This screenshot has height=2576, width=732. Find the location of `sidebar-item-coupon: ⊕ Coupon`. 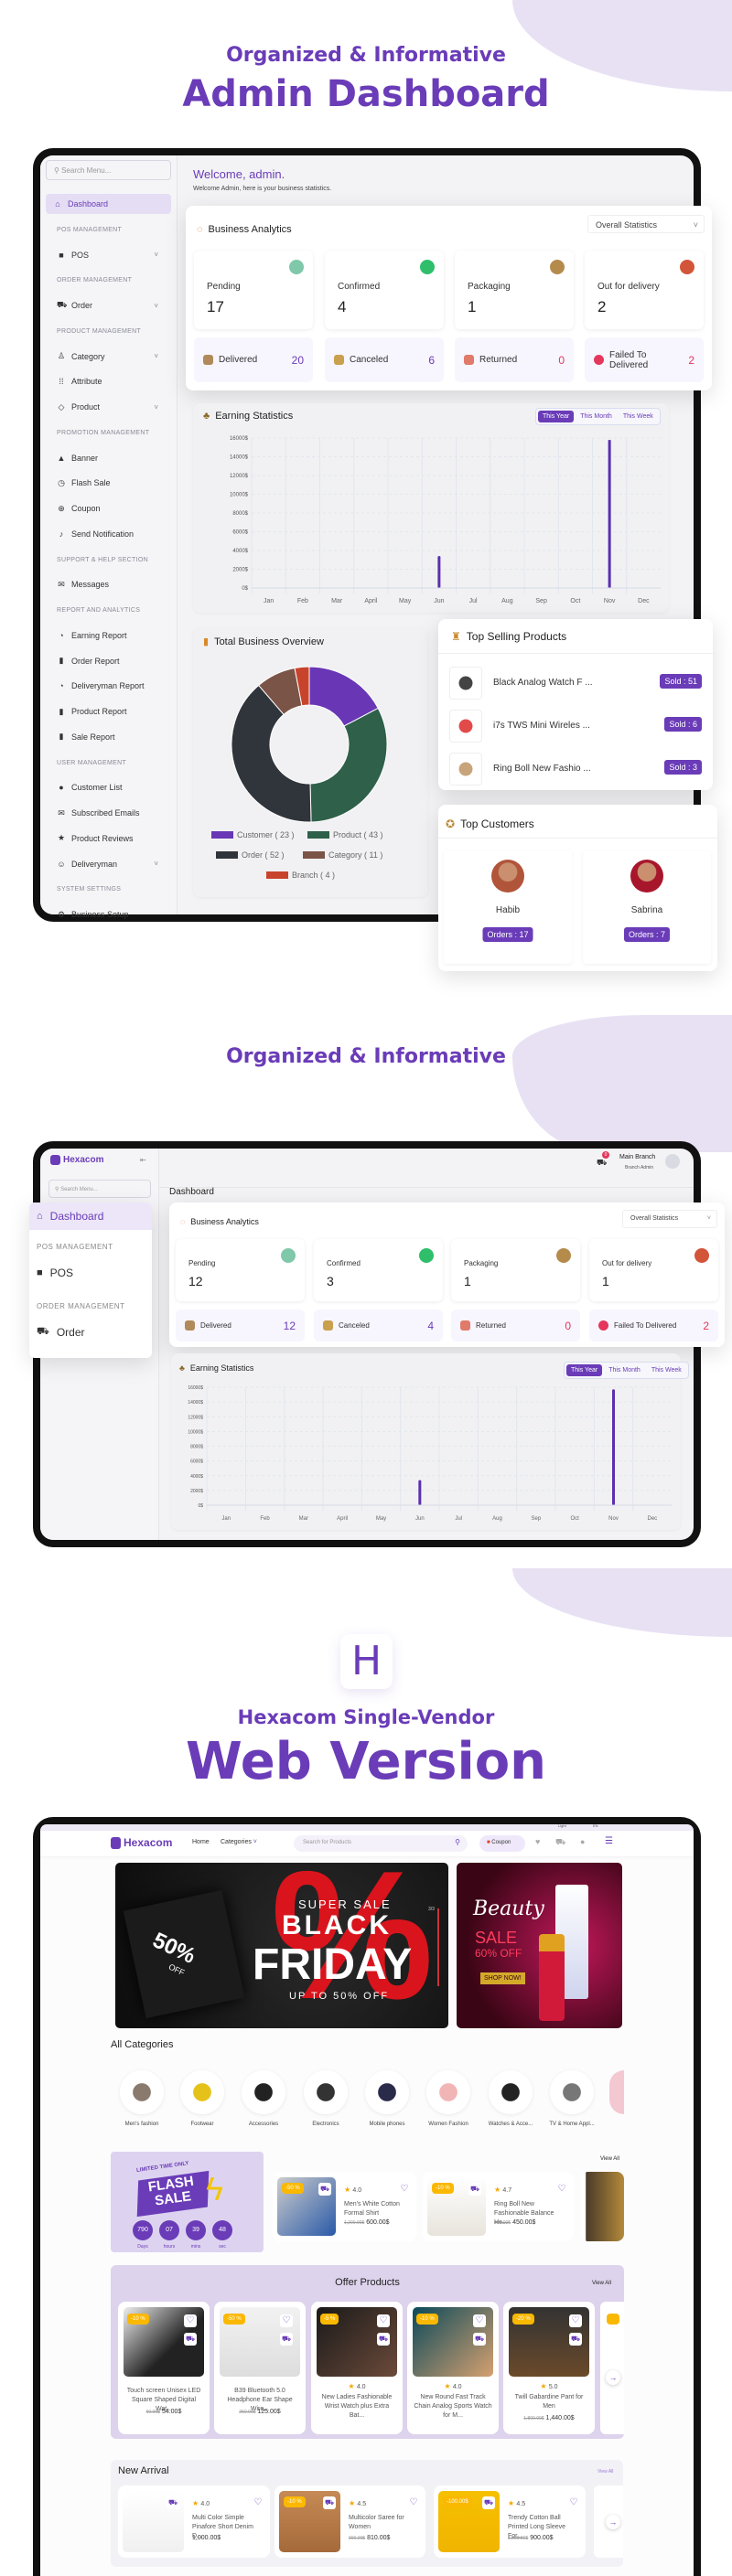

sidebar-item-coupon: ⊕ Coupon is located at coordinates (110, 508).